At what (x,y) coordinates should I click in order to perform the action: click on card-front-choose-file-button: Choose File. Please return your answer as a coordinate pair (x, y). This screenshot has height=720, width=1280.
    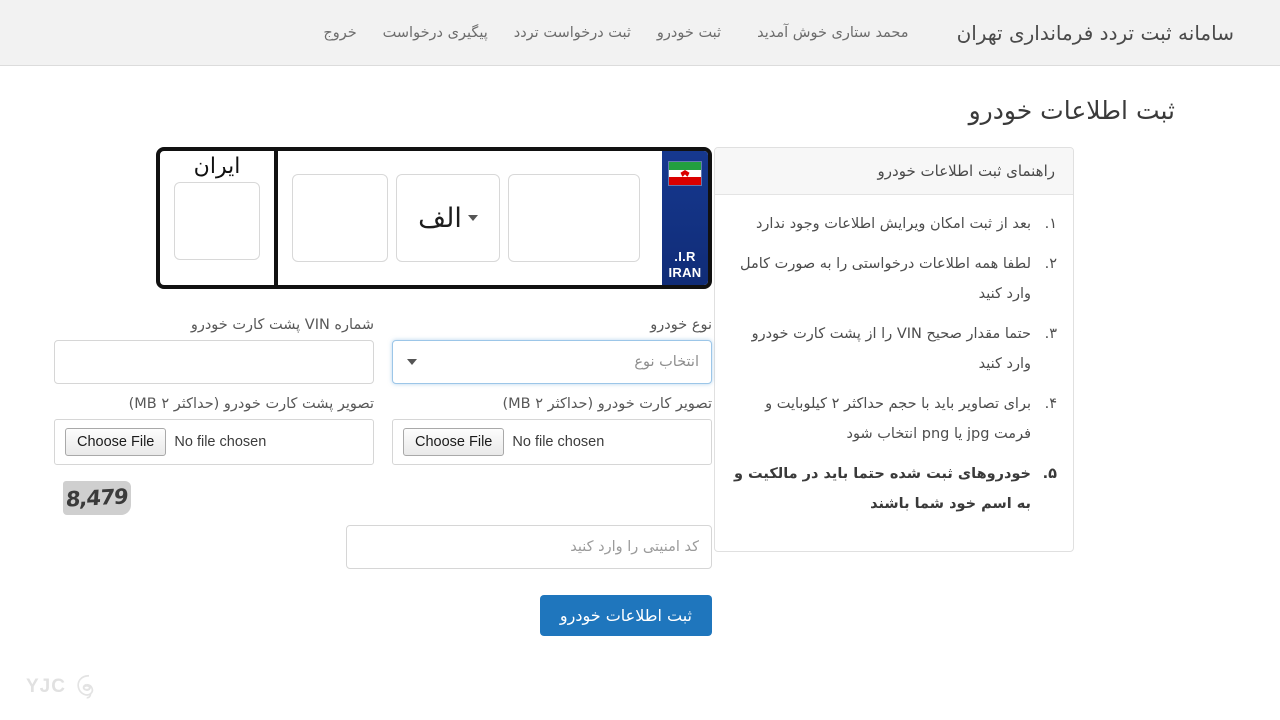
    Looking at the image, I should click on (454, 442).